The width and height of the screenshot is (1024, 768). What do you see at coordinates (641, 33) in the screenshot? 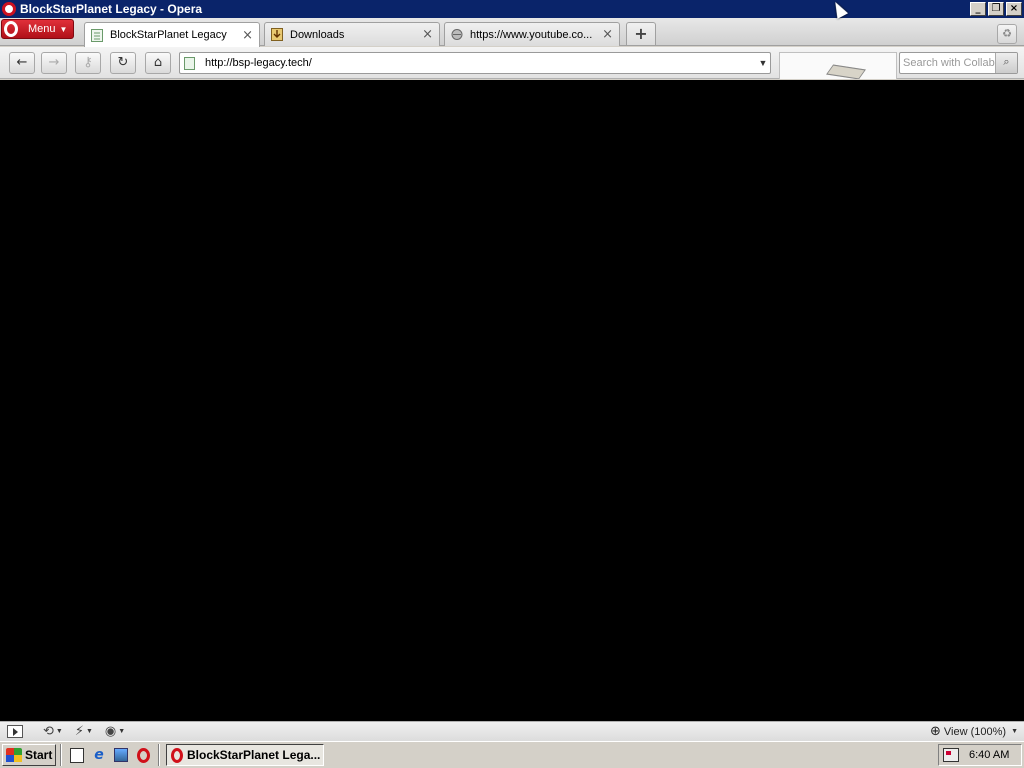
I see `new-tab-button: +` at bounding box center [641, 33].